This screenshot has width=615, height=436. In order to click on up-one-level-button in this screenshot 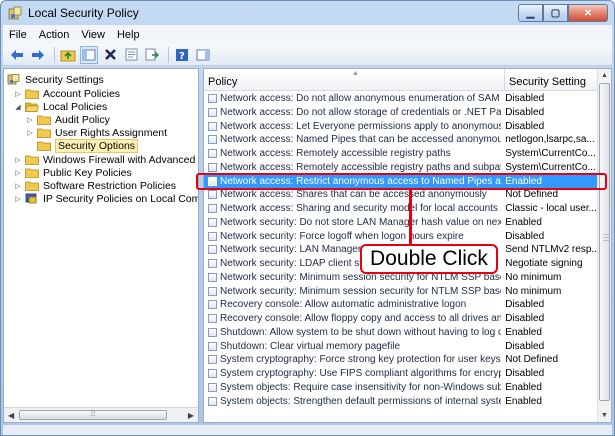, I will do `click(68, 55)`.